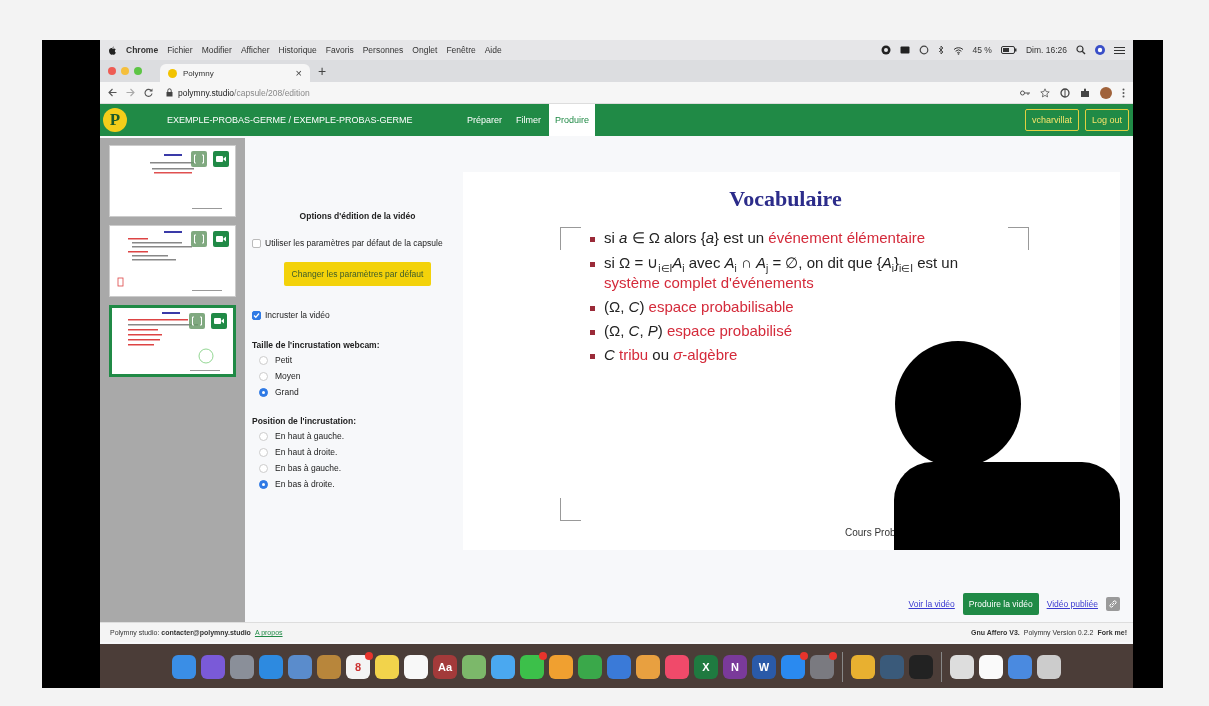 The width and height of the screenshot is (1209, 706). I want to click on published-video-link: Vidéo publiée, so click(1072, 604).